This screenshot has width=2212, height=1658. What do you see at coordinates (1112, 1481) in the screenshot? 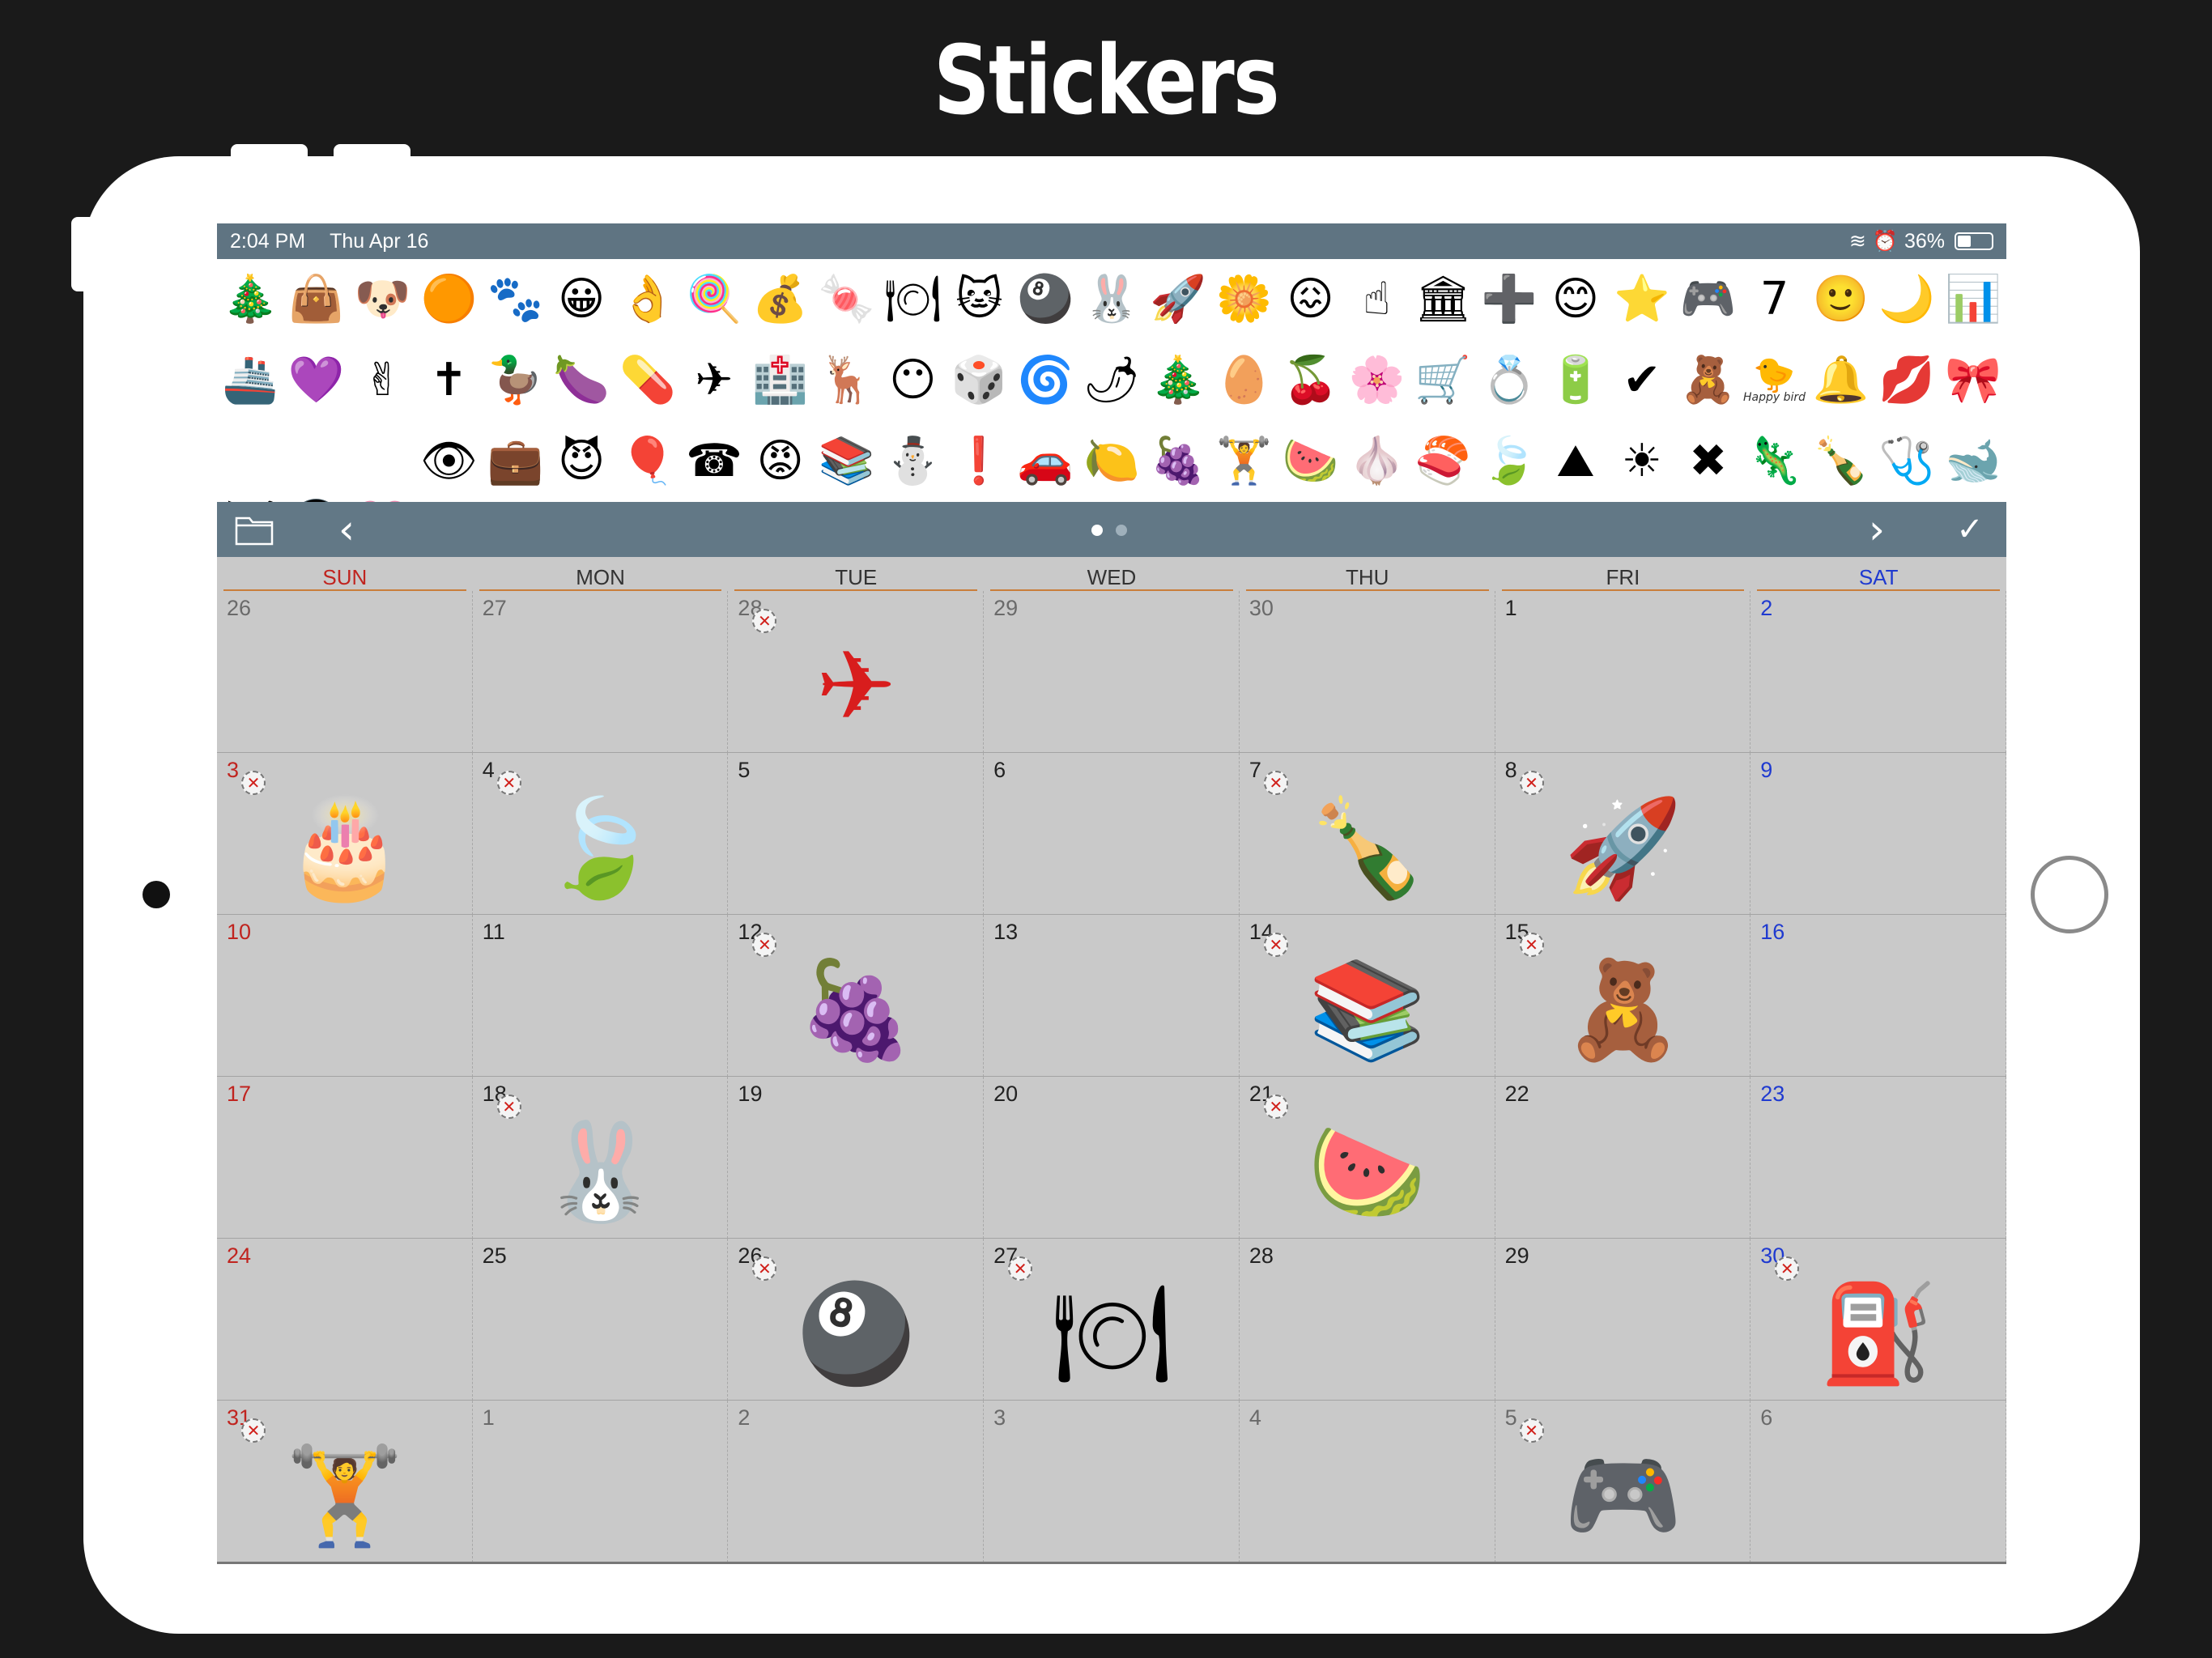
I see `day-cell: 3` at bounding box center [1112, 1481].